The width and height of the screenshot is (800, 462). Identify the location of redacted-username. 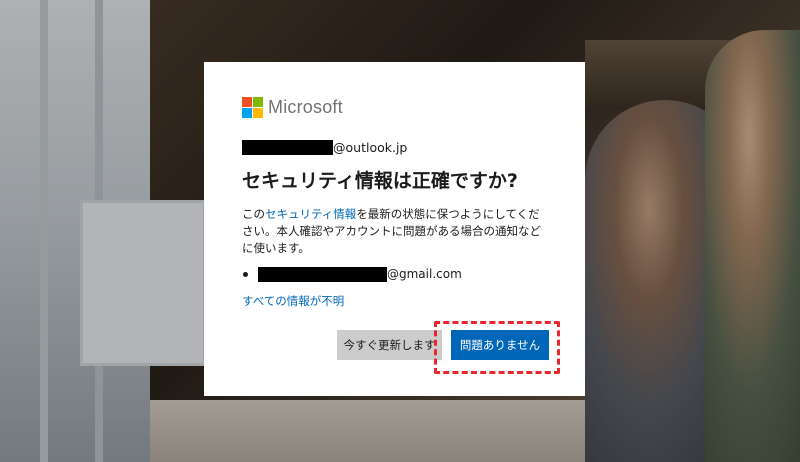
(287, 147).